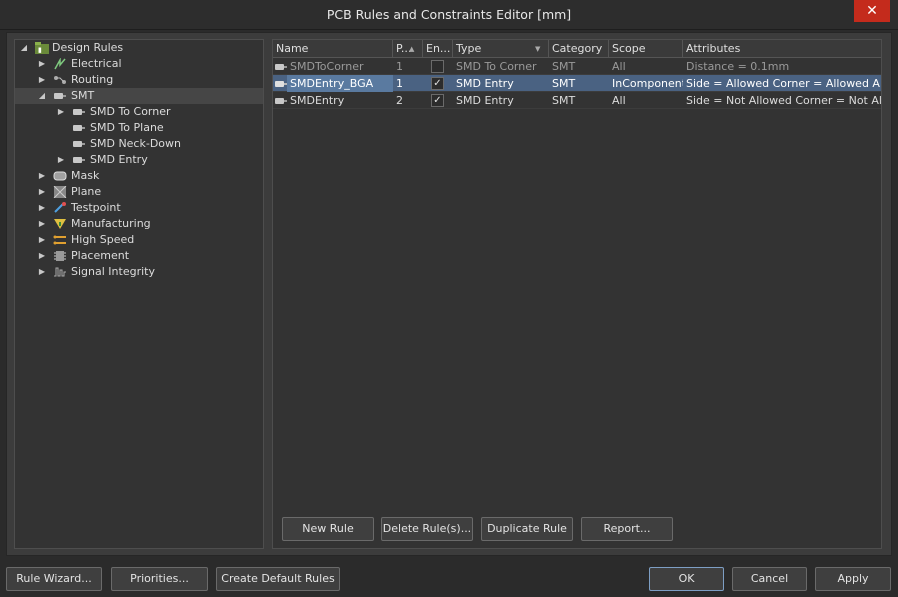 The width and height of the screenshot is (898, 597). I want to click on tree-item-electrical: ▶ Electrical, so click(139, 64).